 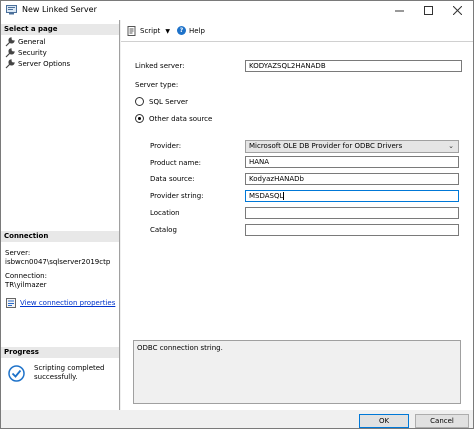 I want to click on close-icon, so click(x=457, y=10).